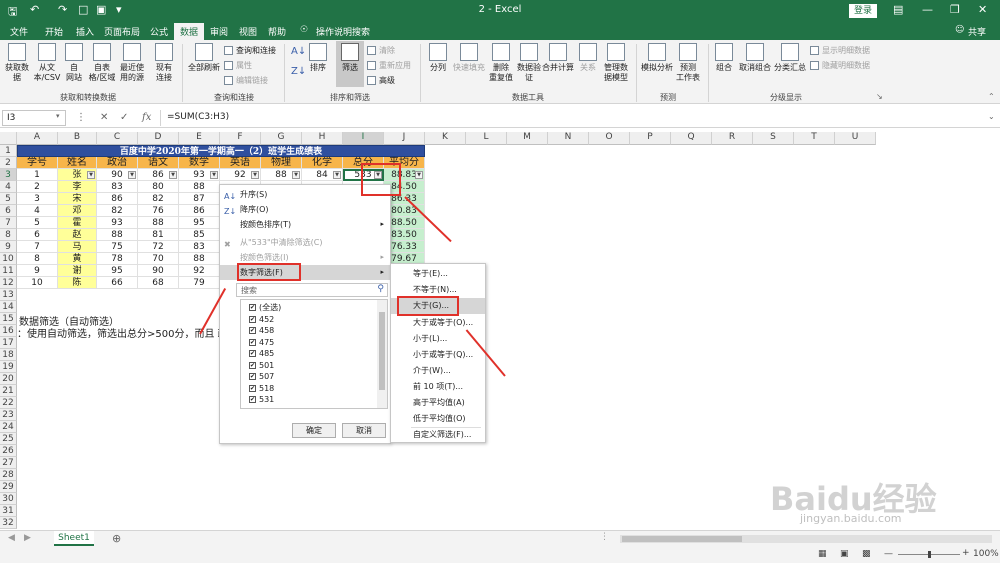 The image size is (1000, 563). I want to click on data-cell: 黄, so click(77, 259).